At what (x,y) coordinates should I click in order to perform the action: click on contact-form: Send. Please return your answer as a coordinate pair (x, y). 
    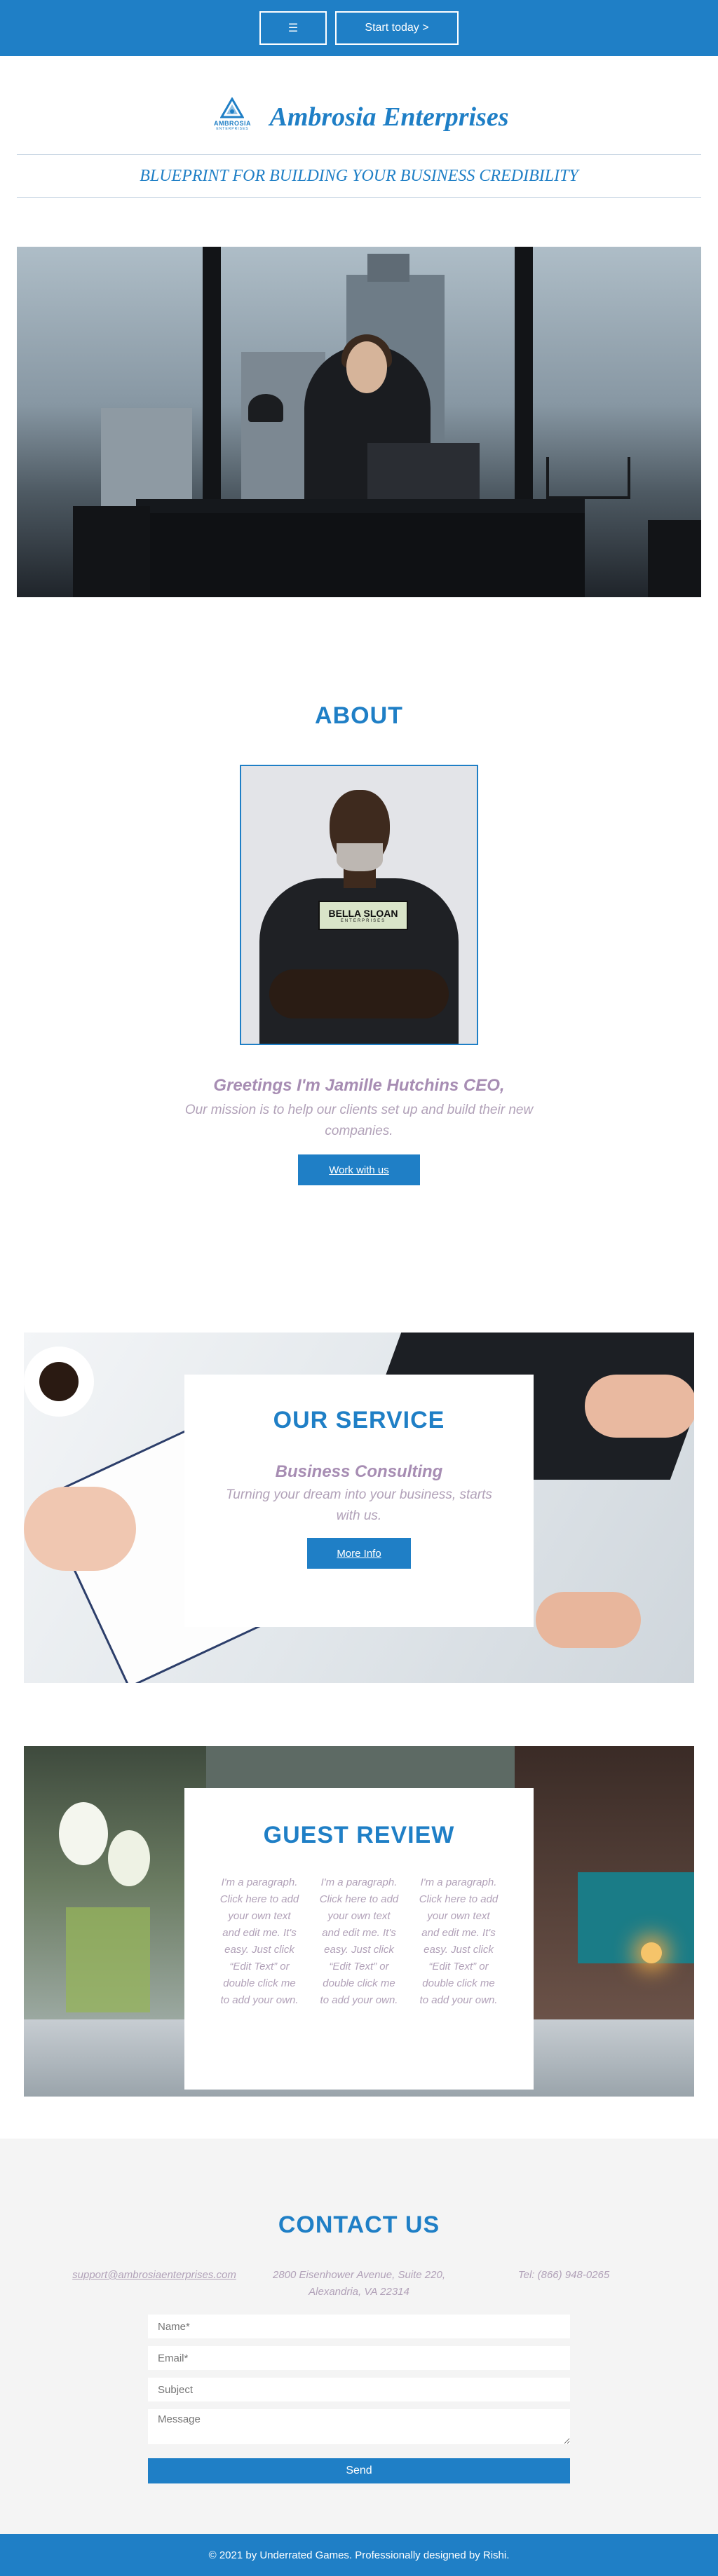
    Looking at the image, I should click on (359, 2399).